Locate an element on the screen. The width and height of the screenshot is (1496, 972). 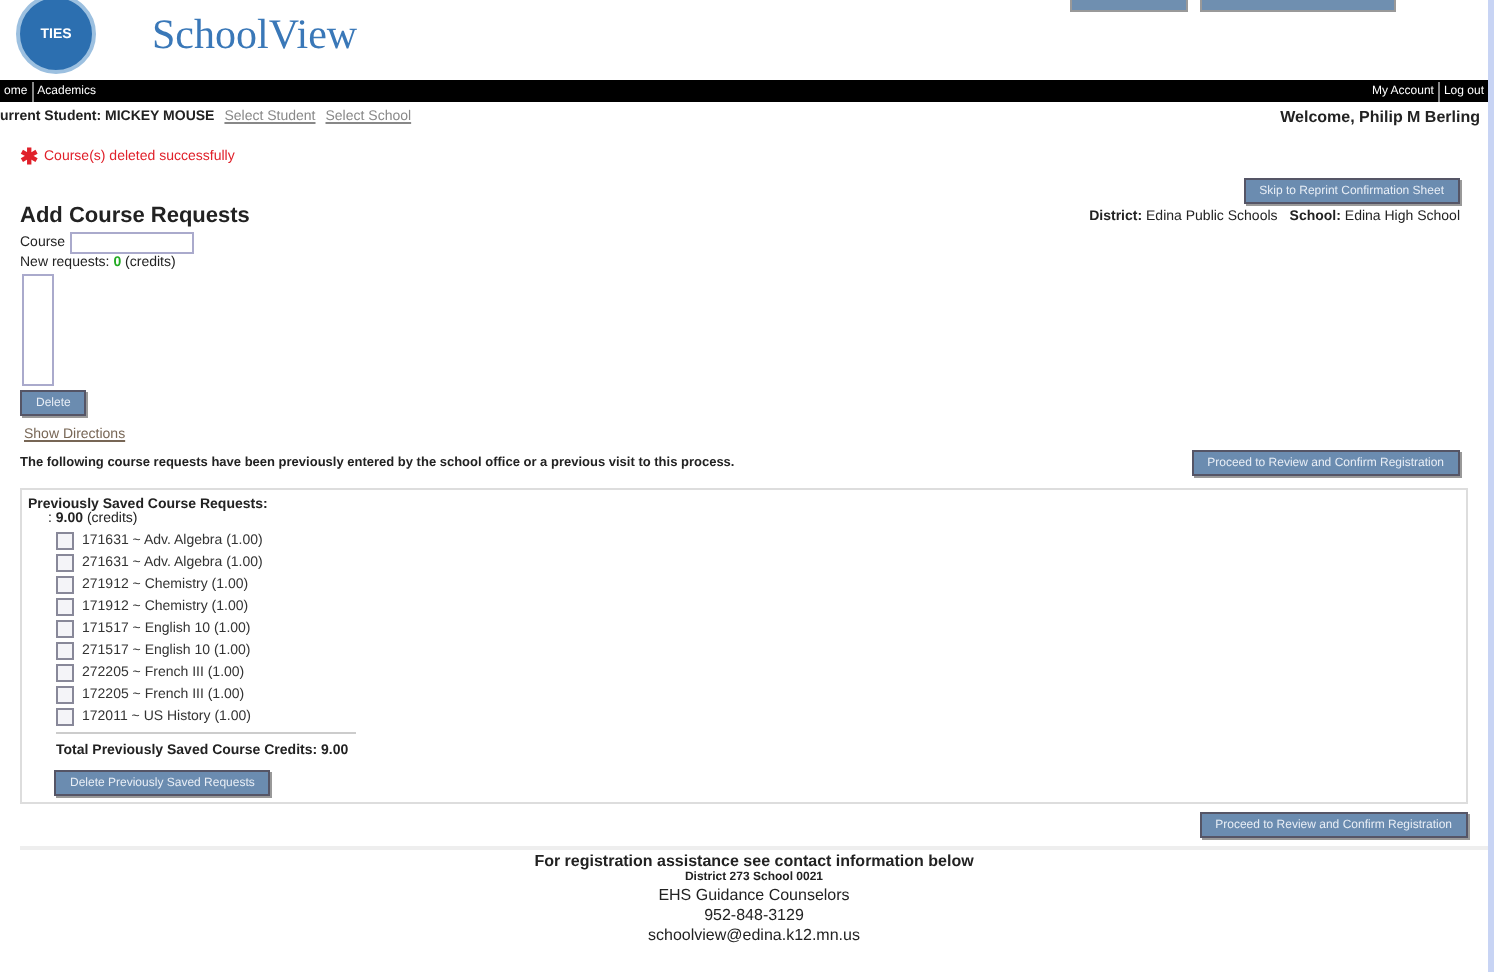
footer-heading: For registration assistance see contact information below is located at coordinates (754, 861).